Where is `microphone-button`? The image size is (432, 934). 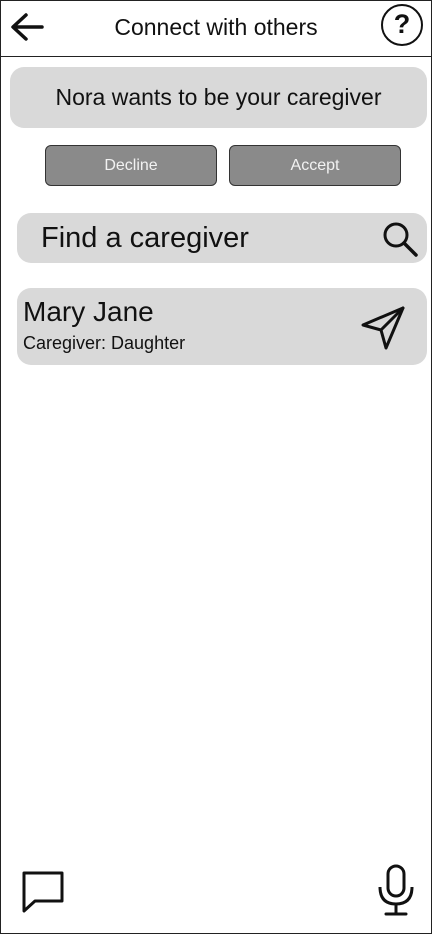
microphone-button is located at coordinates (396, 890).